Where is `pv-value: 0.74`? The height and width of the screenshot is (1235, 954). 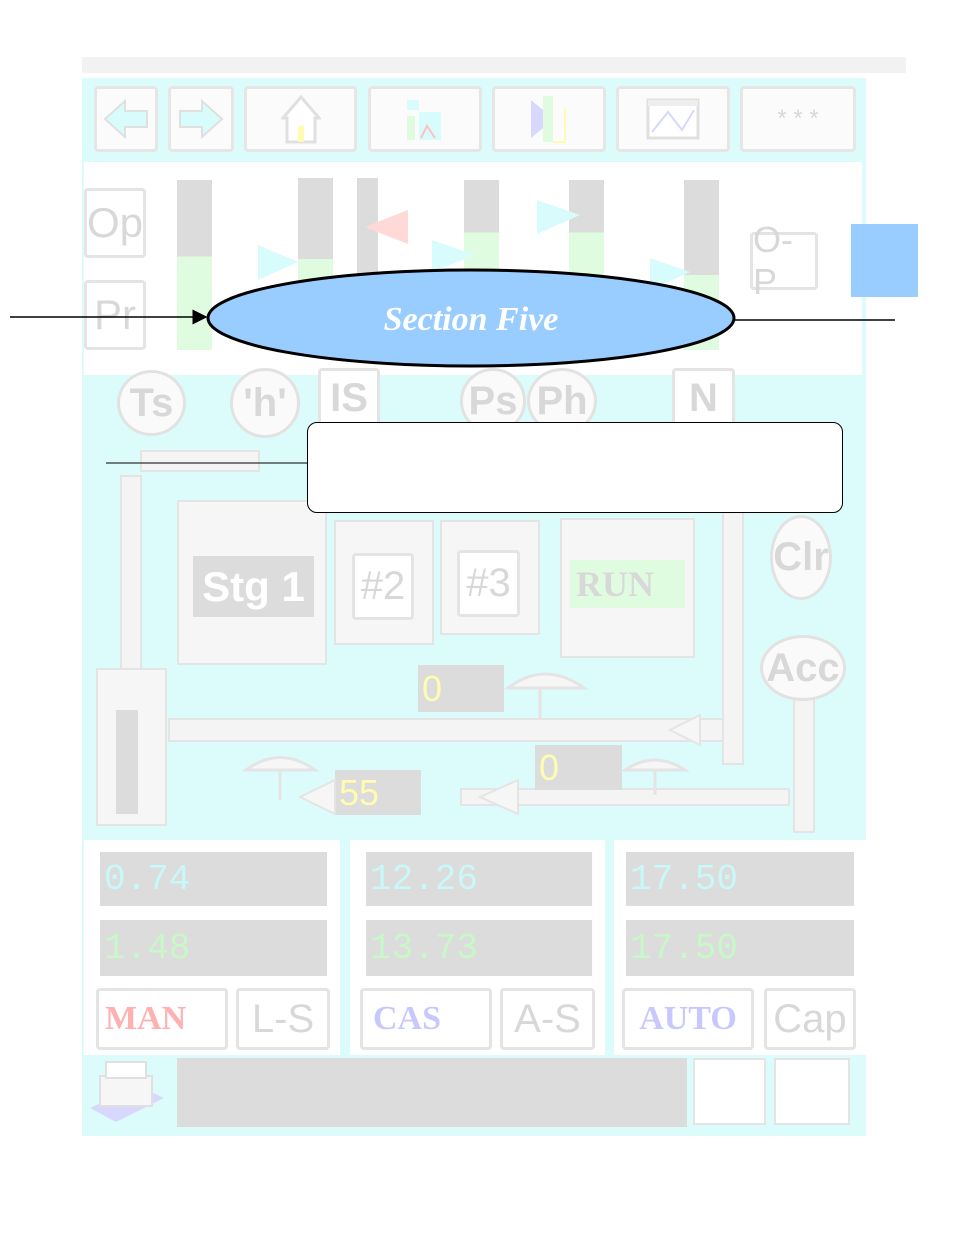
pv-value: 0.74 is located at coordinates (147, 879).